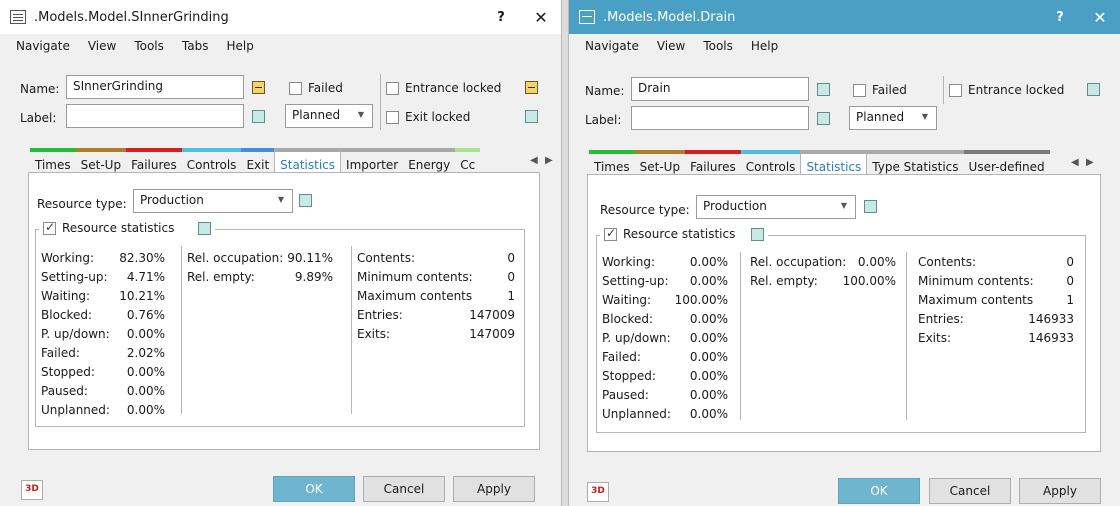 Image resolution: width=1120 pixels, height=506 pixels. I want to click on entrance-locked-label: Entrance locked, so click(453, 88).